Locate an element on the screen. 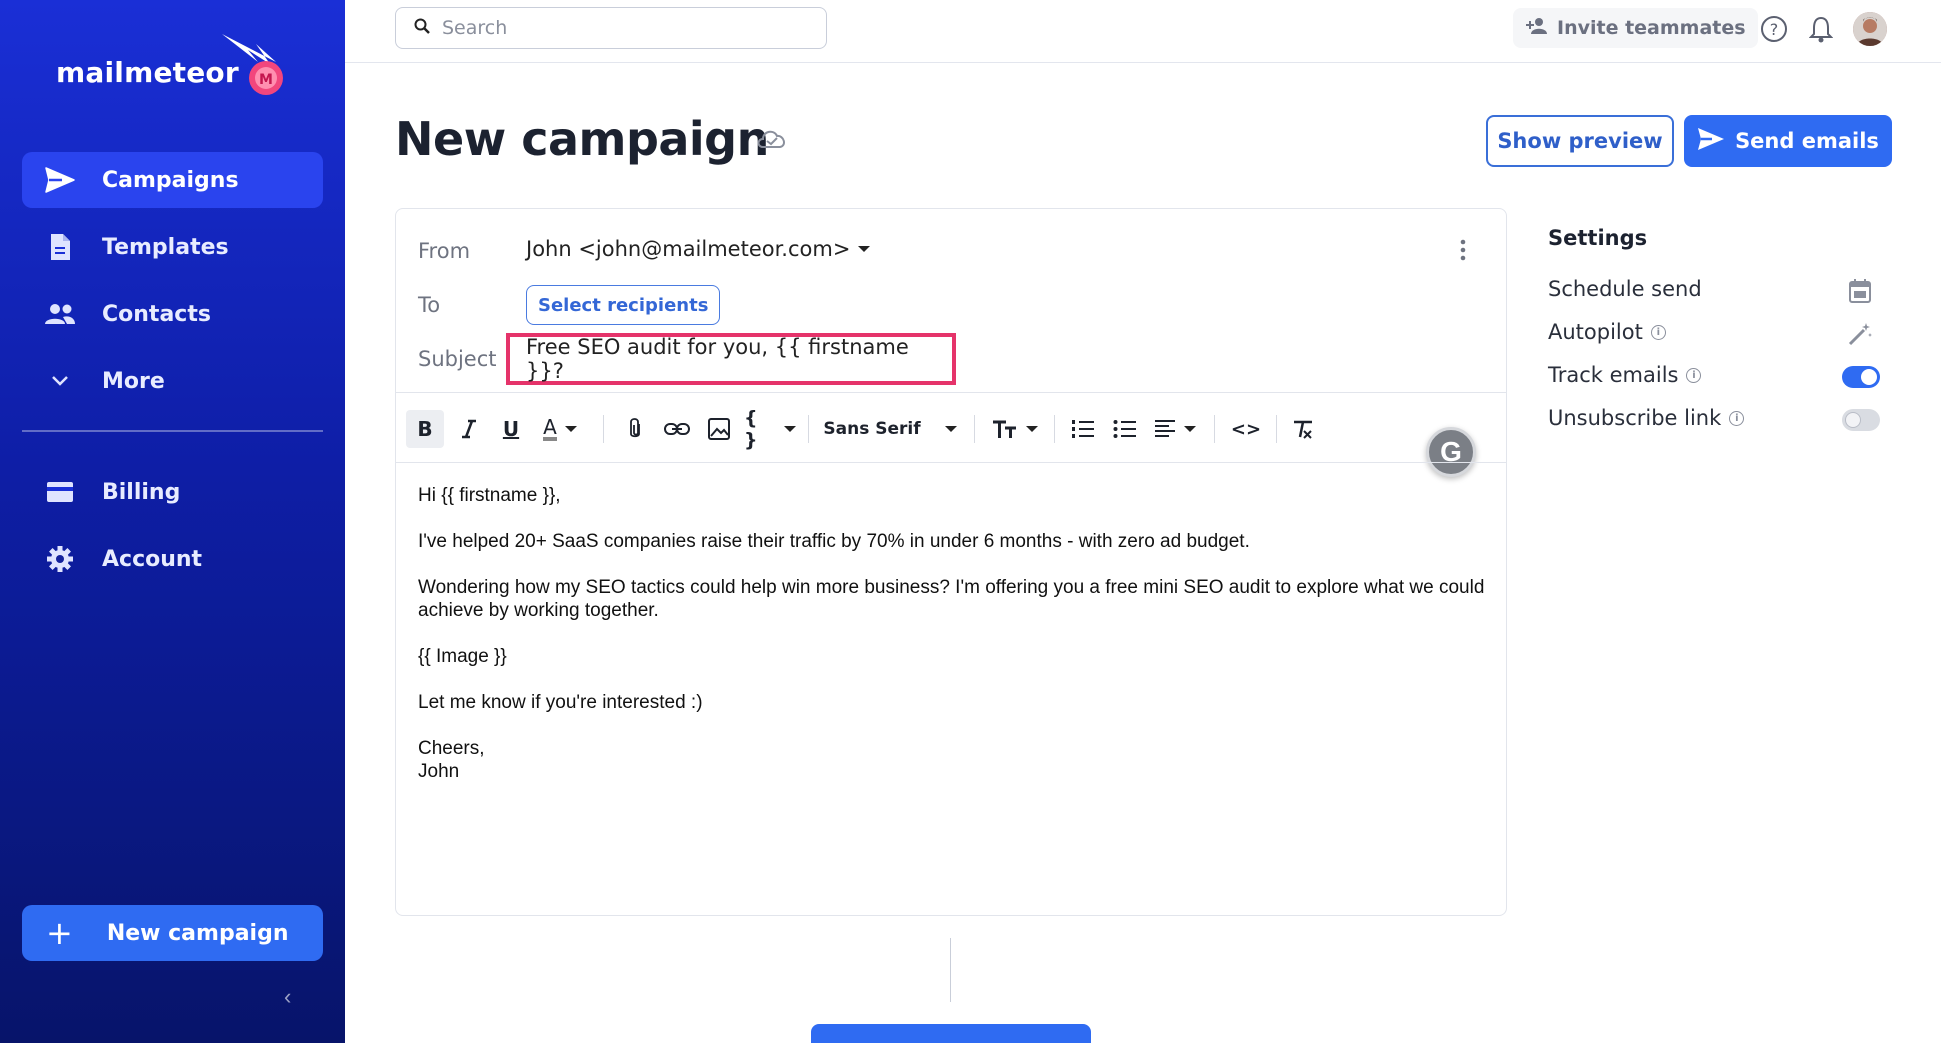 The width and height of the screenshot is (1941, 1043). people-icon is located at coordinates (60, 314).